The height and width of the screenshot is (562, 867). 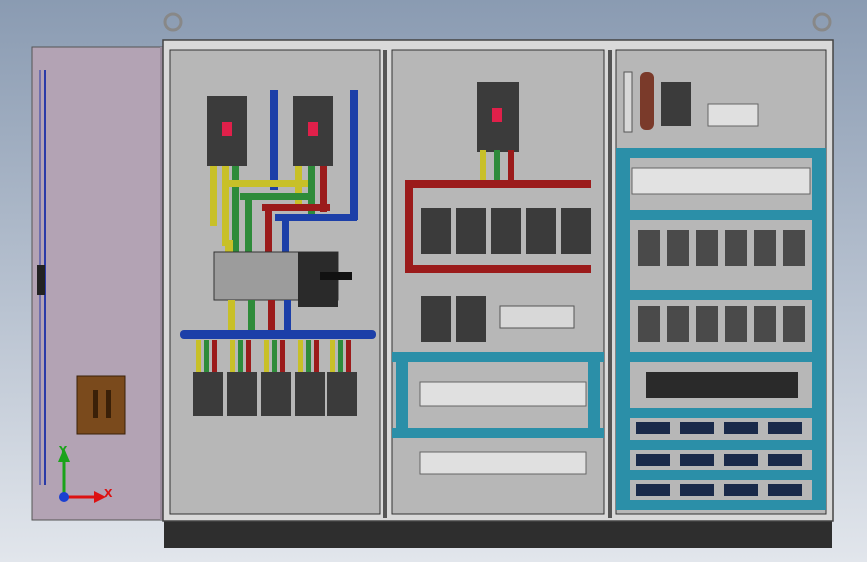 I want to click on cabinet-door, so click(x=99, y=283).